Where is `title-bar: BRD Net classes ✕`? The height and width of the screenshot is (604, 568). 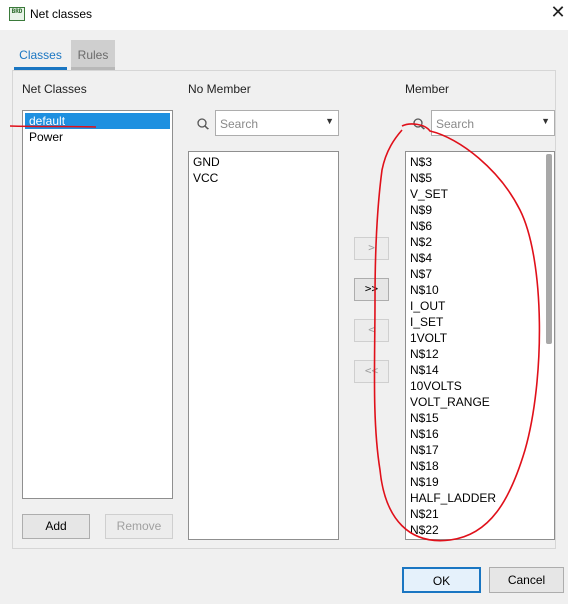 title-bar: BRD Net classes ✕ is located at coordinates (284, 15).